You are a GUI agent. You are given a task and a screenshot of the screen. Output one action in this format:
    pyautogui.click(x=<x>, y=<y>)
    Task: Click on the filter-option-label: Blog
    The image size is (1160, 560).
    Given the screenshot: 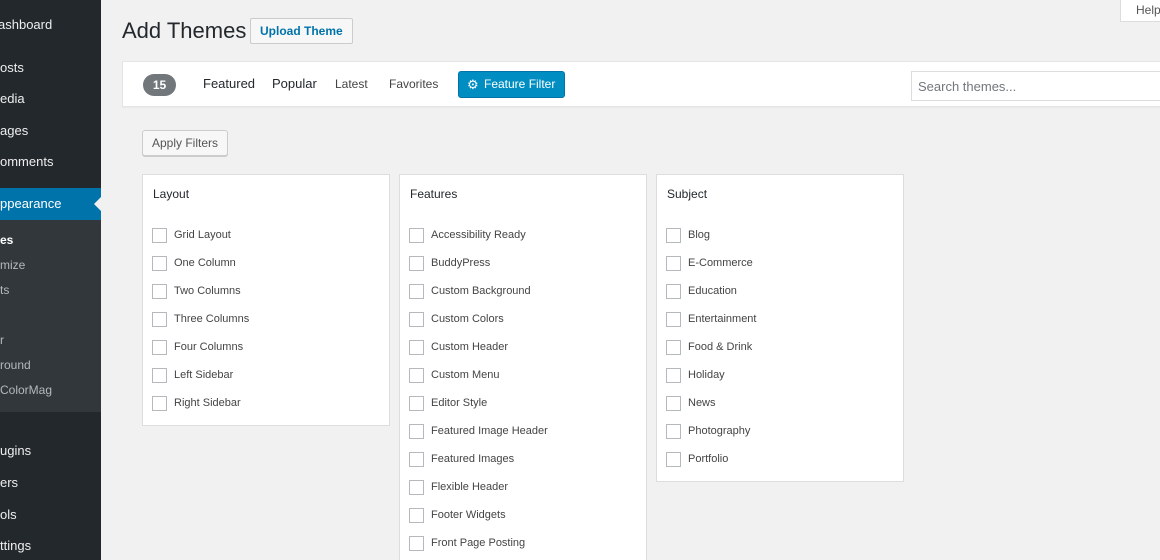 What is the action you would take?
    pyautogui.click(x=699, y=235)
    